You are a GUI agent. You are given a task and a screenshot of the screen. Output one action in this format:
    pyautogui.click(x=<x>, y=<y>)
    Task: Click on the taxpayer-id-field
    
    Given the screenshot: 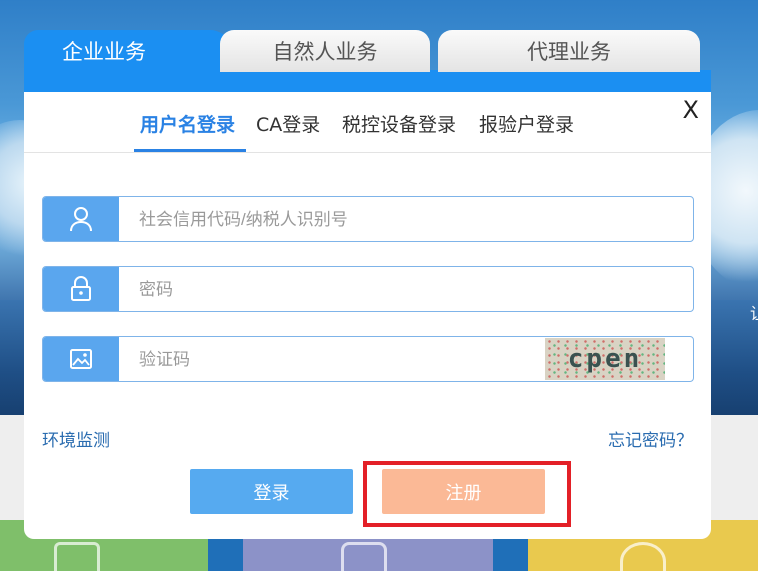 What is the action you would take?
    pyautogui.click(x=368, y=219)
    